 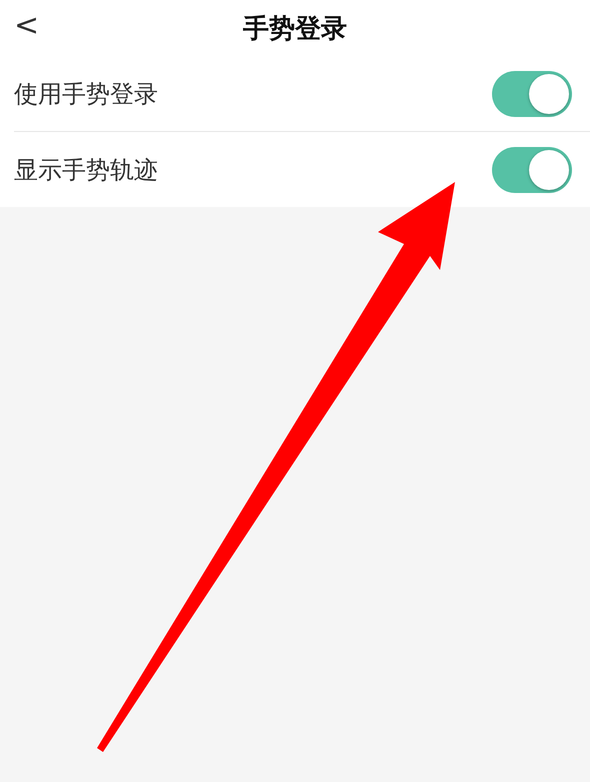 What do you see at coordinates (295, 29) in the screenshot?
I see `page-title: 手势登录` at bounding box center [295, 29].